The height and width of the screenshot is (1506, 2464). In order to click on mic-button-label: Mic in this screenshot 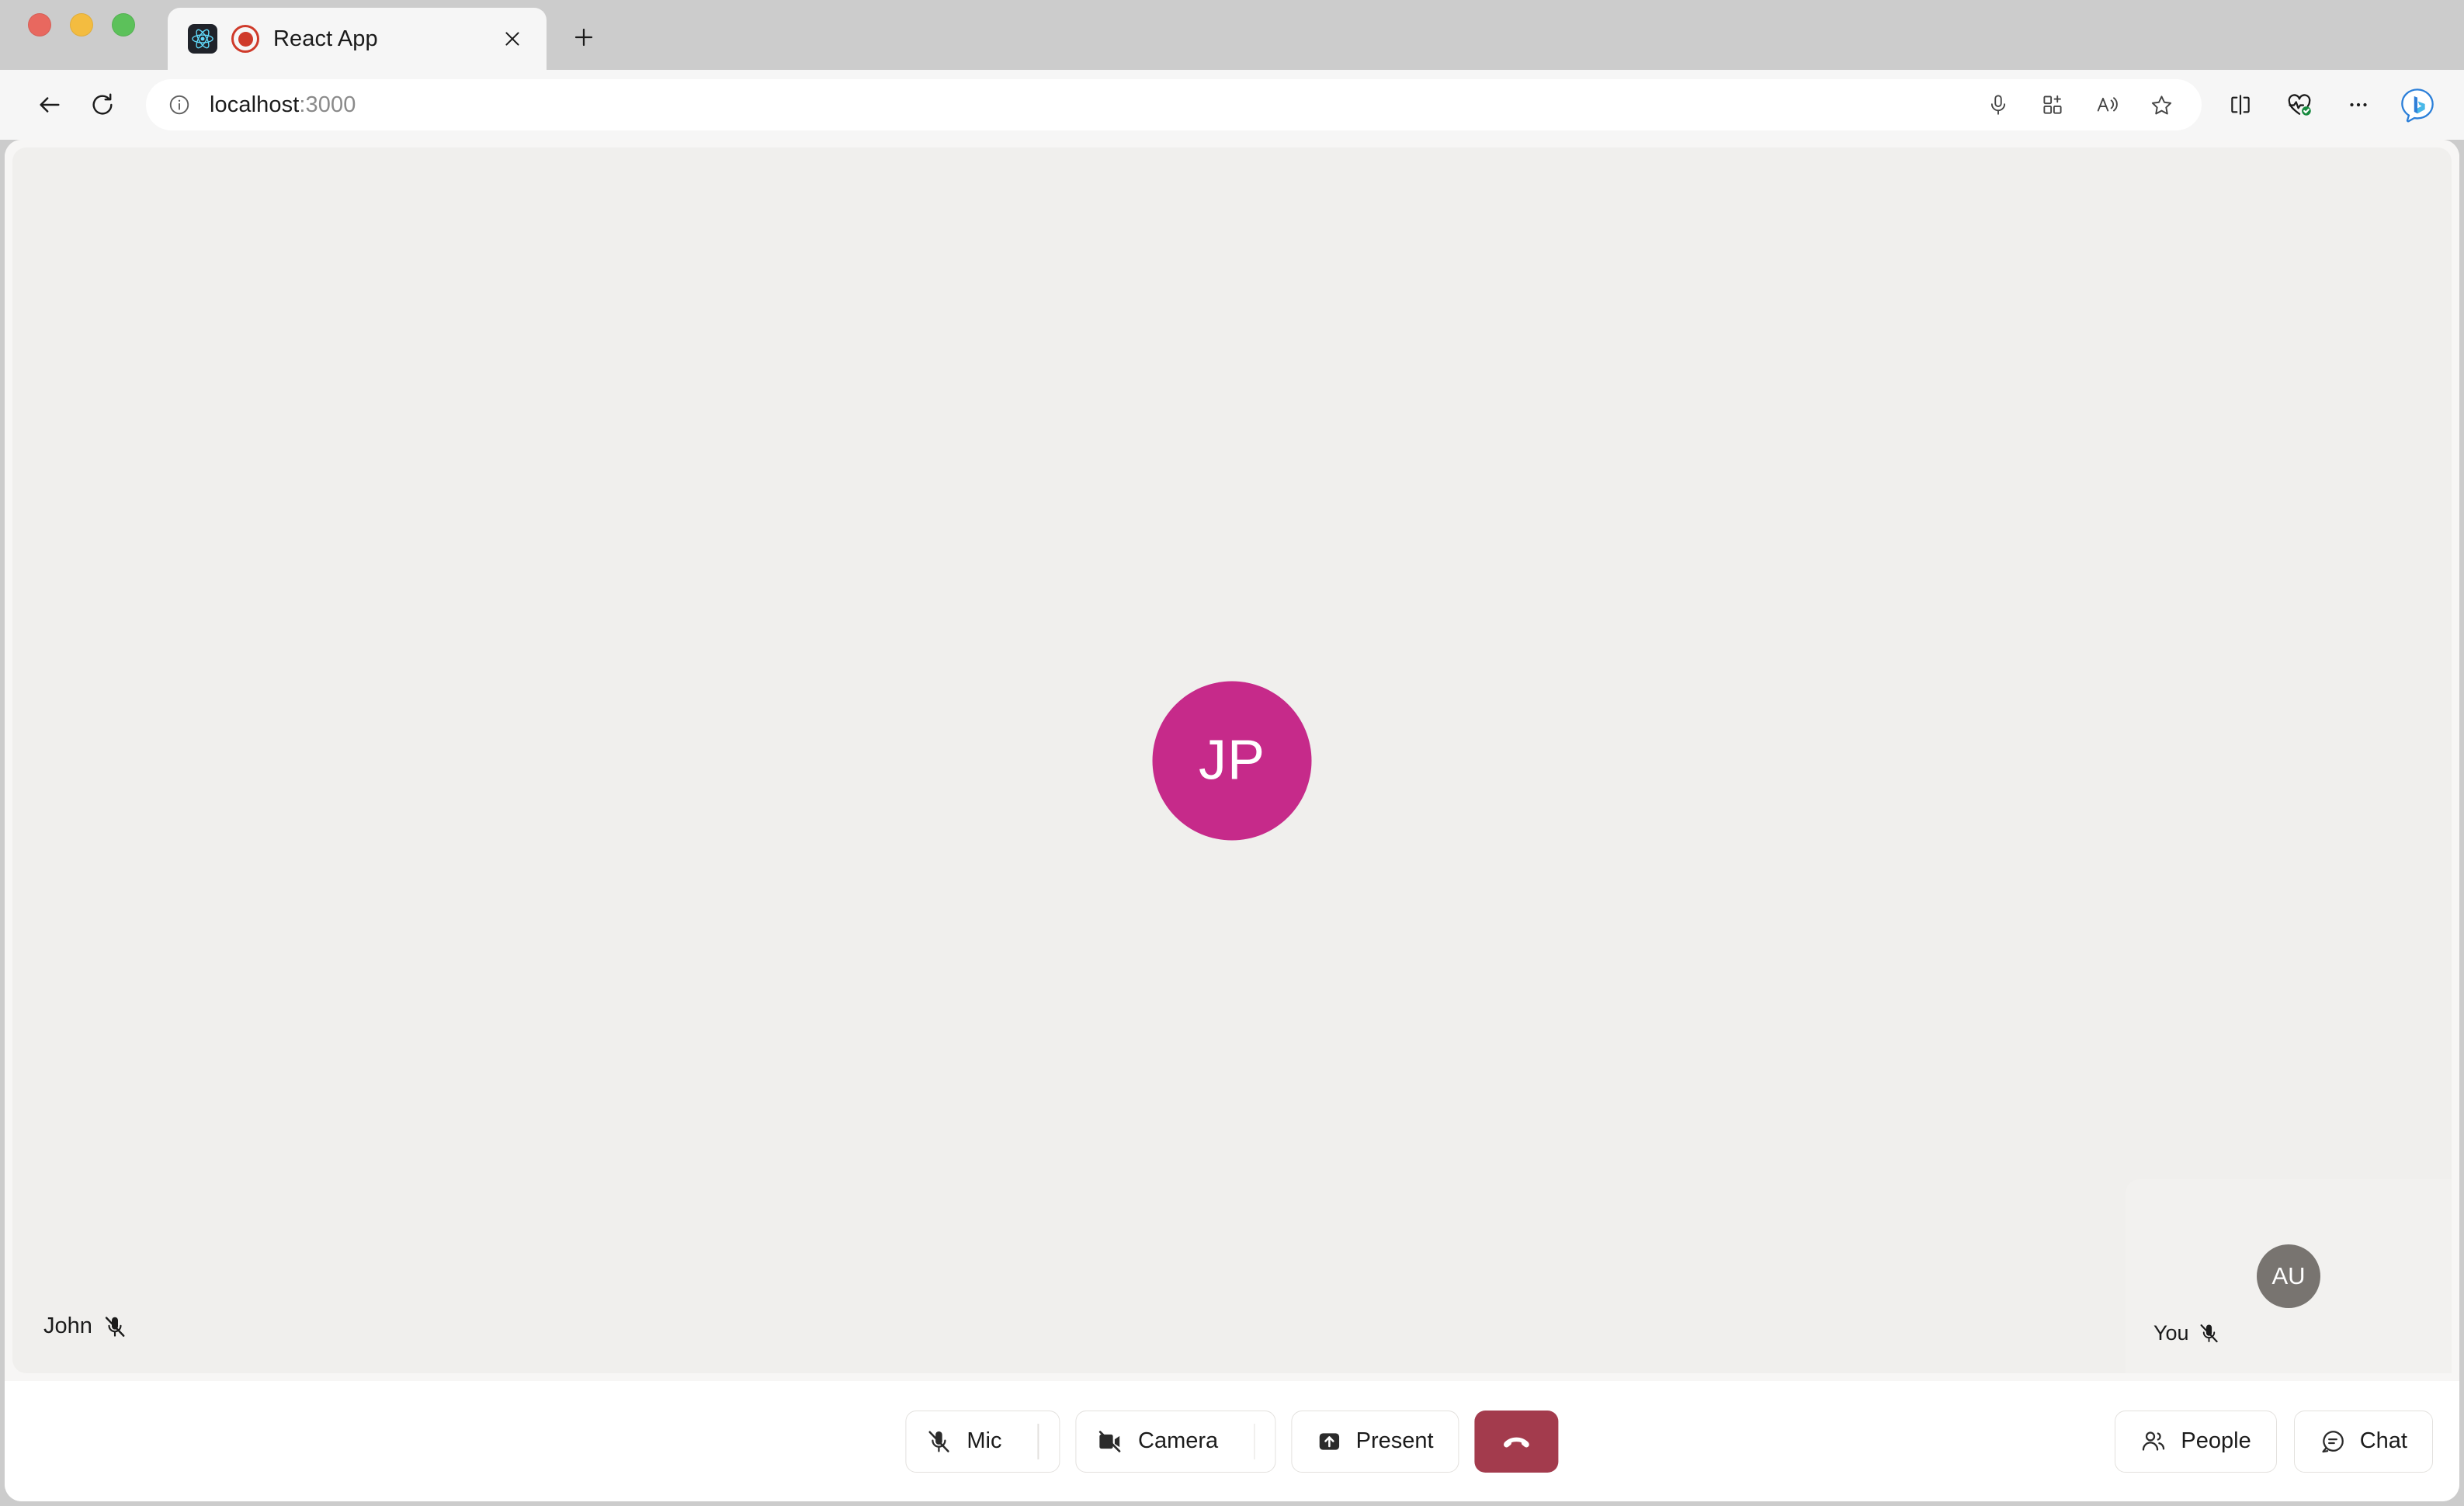, I will do `click(985, 1440)`.